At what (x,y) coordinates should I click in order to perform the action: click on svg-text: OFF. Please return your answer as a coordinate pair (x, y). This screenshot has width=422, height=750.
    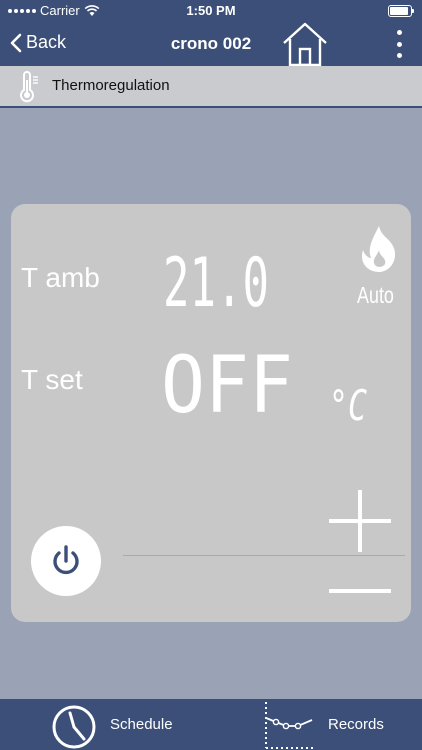
    Looking at the image, I should click on (227, 381).